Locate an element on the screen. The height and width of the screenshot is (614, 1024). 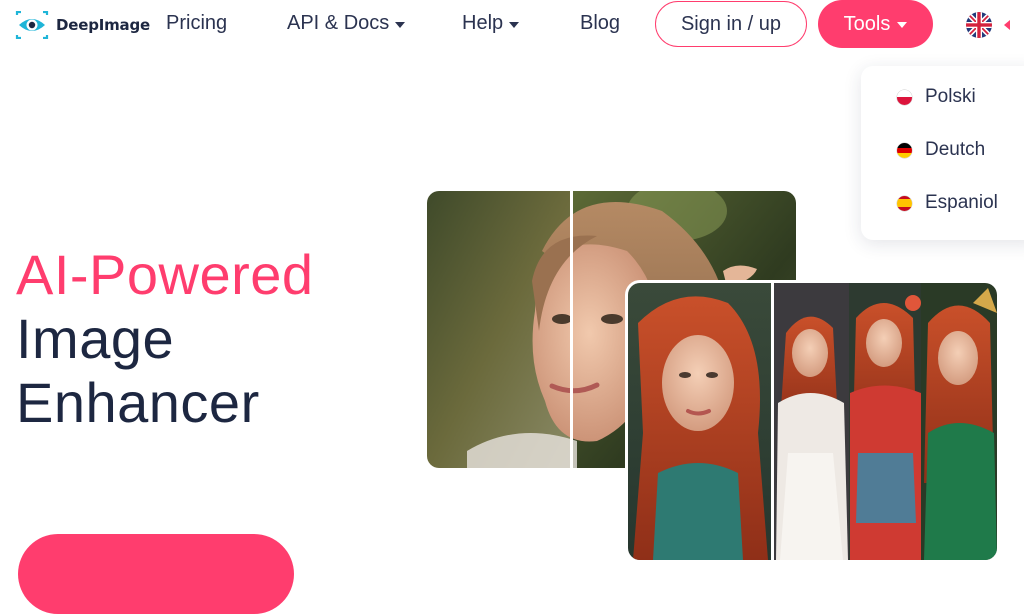
tools-button: Tools is located at coordinates (875, 24).